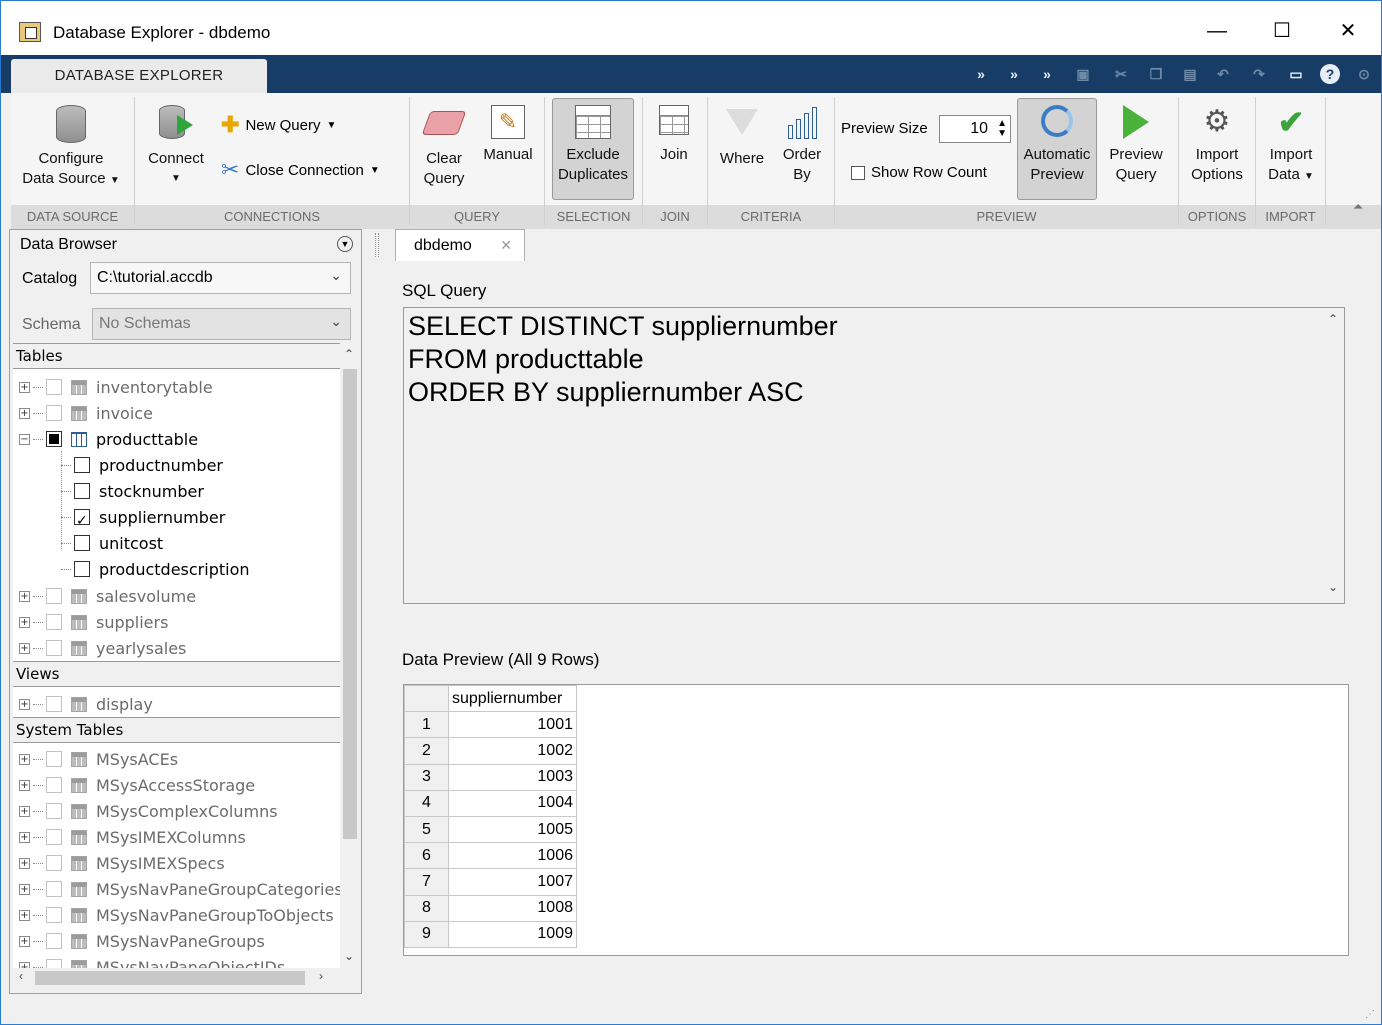 This screenshot has height=1025, width=1382. Describe the element at coordinates (512, 698) in the screenshot. I see `column-header: suppliernumber` at that location.